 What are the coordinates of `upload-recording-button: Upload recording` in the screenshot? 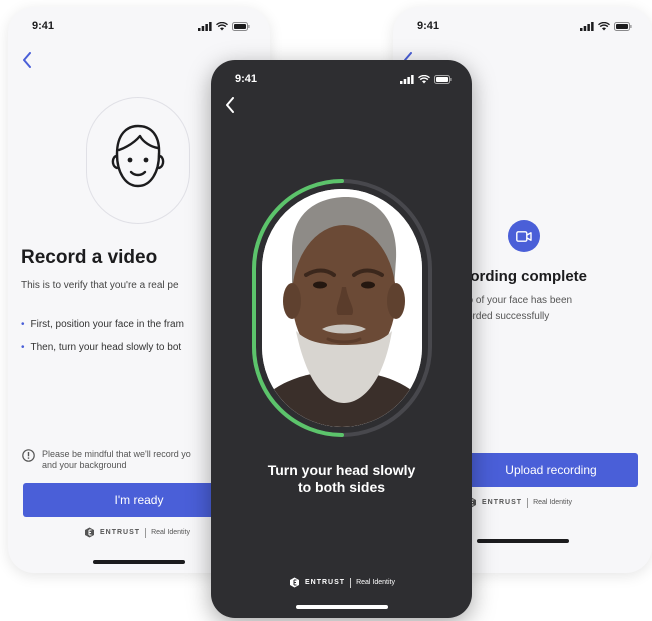 It's located at (551, 470).